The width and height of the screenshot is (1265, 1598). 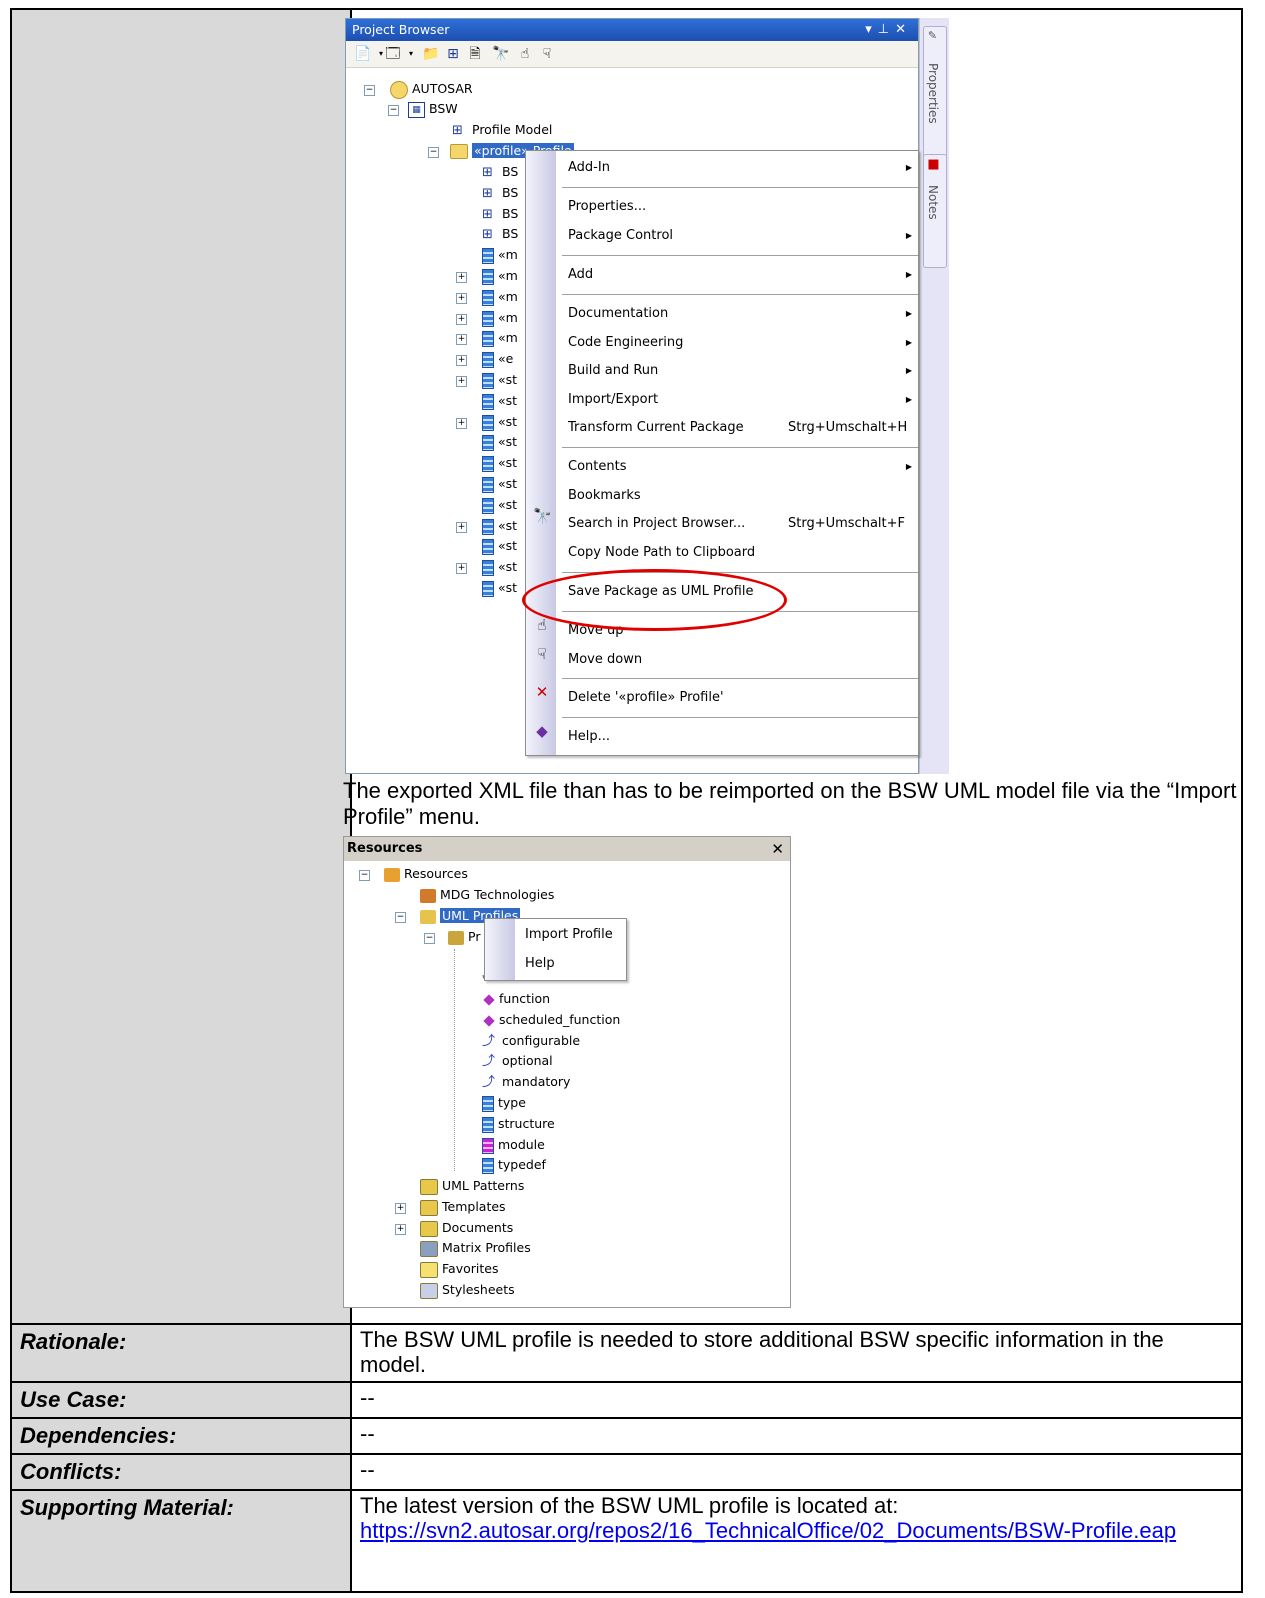 I want to click on new-element-icon: 🗎, so click(x=475, y=54).